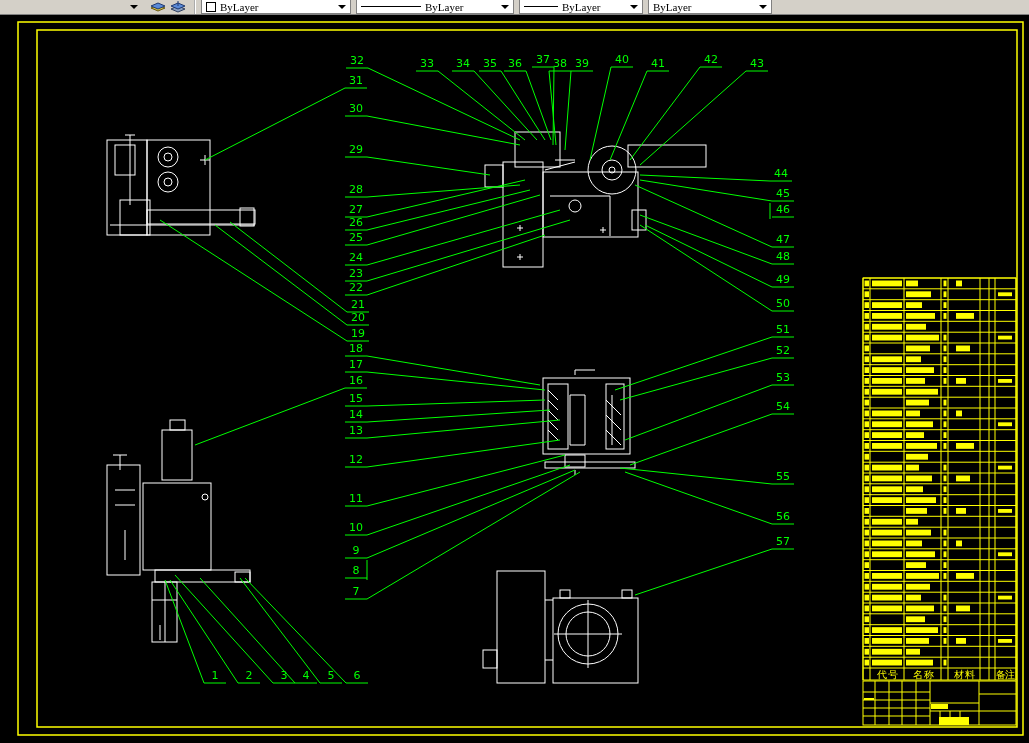  What do you see at coordinates (331, 675) in the screenshot?
I see `part-number: 5` at bounding box center [331, 675].